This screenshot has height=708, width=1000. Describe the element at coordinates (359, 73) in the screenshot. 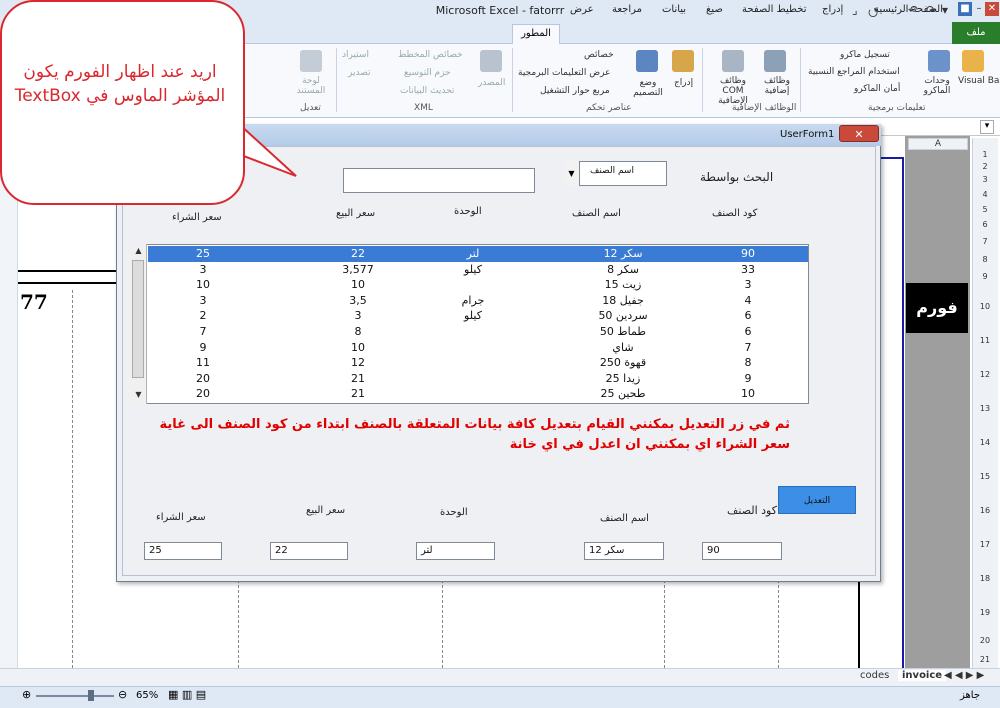

I see `export-label: تصدير` at that location.